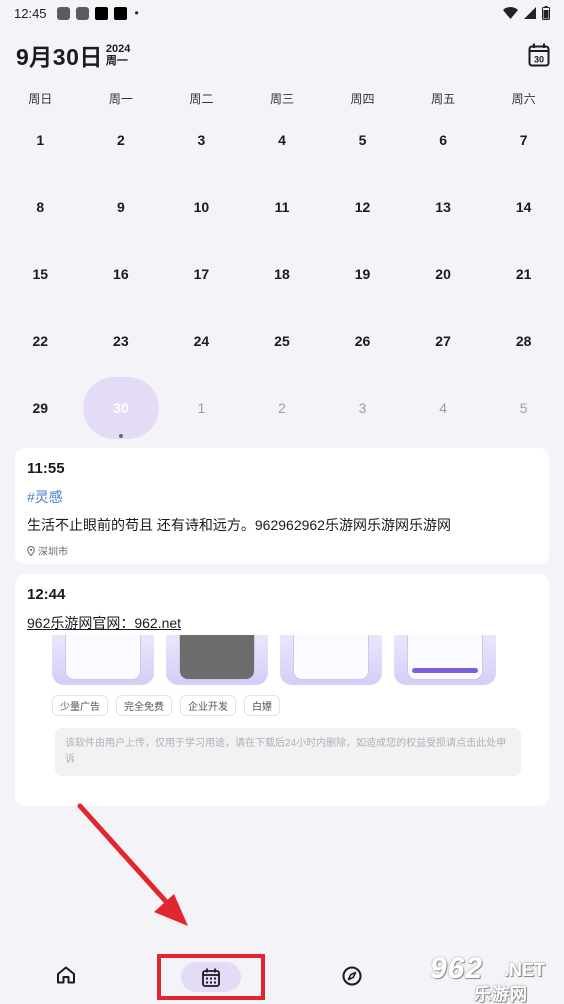 The image size is (564, 1004). I want to click on nav-explore-button, so click(352, 978).